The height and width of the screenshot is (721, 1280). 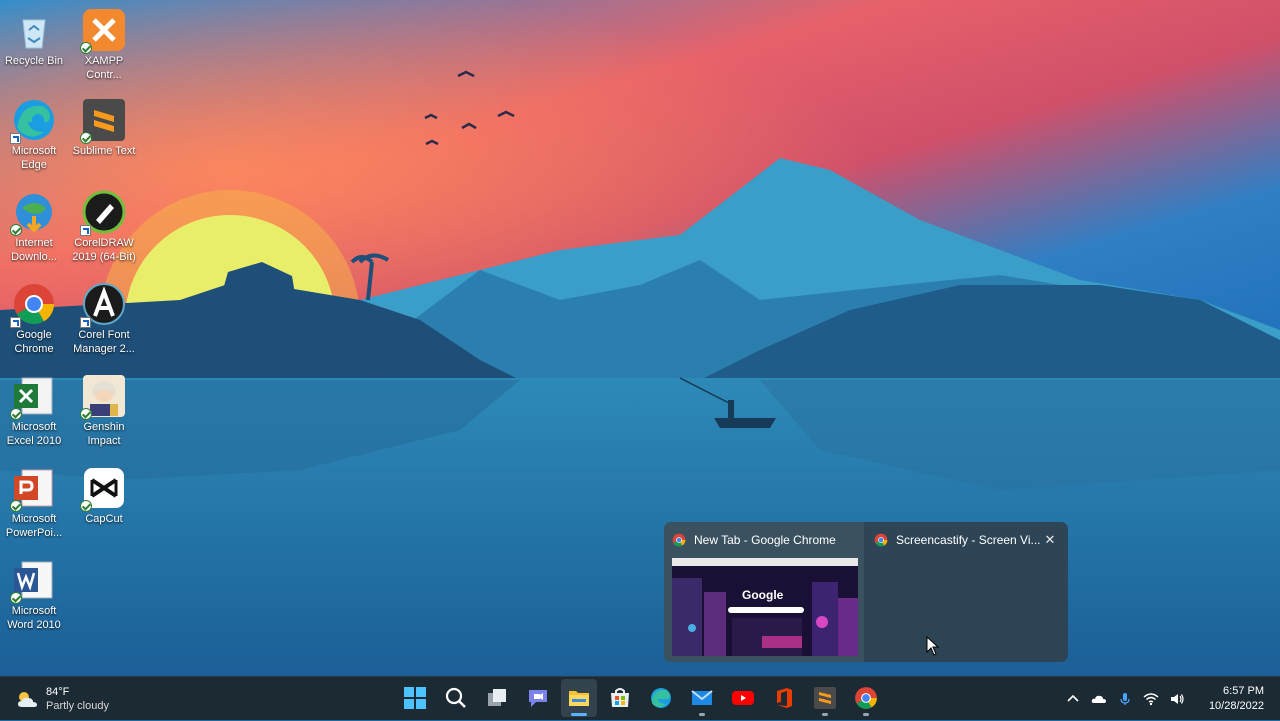 I want to click on desktop-icon-label: Sublime Text, so click(x=104, y=151).